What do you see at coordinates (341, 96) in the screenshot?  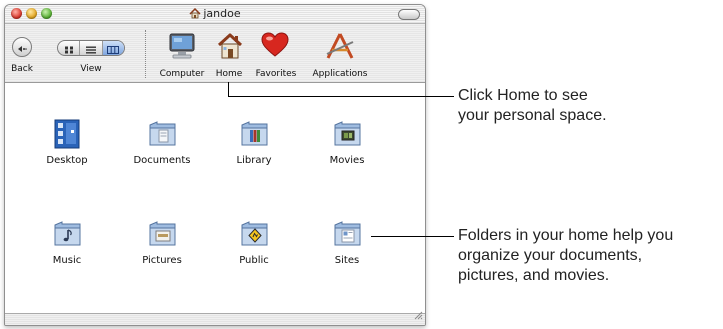 I see `home-callout-leader` at bounding box center [341, 96].